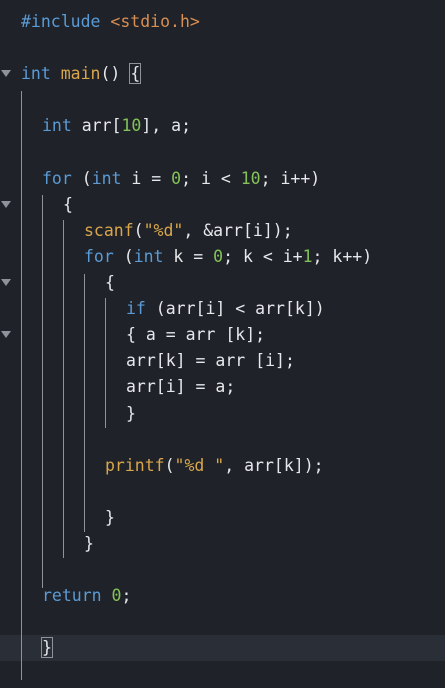  I want to click on line-code: arr[k] = arr [i];, so click(210, 361).